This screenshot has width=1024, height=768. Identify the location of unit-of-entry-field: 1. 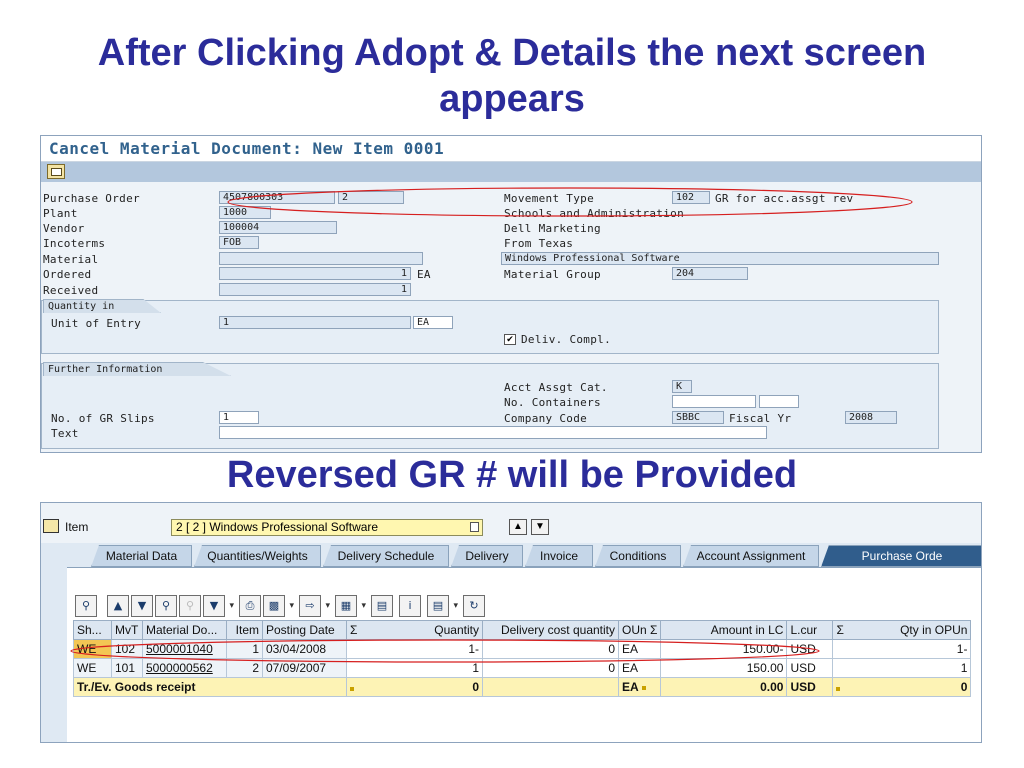
(315, 322).